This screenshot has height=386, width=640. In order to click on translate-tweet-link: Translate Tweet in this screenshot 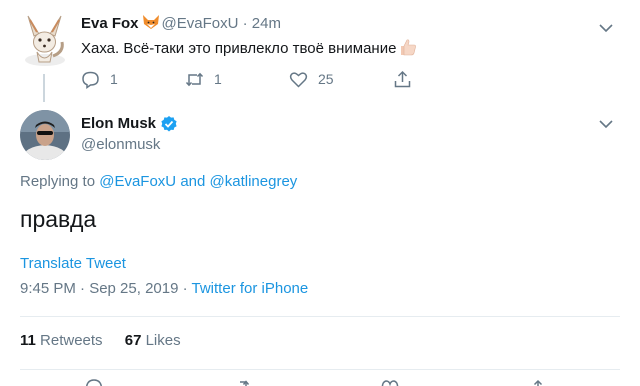, I will do `click(73, 264)`.